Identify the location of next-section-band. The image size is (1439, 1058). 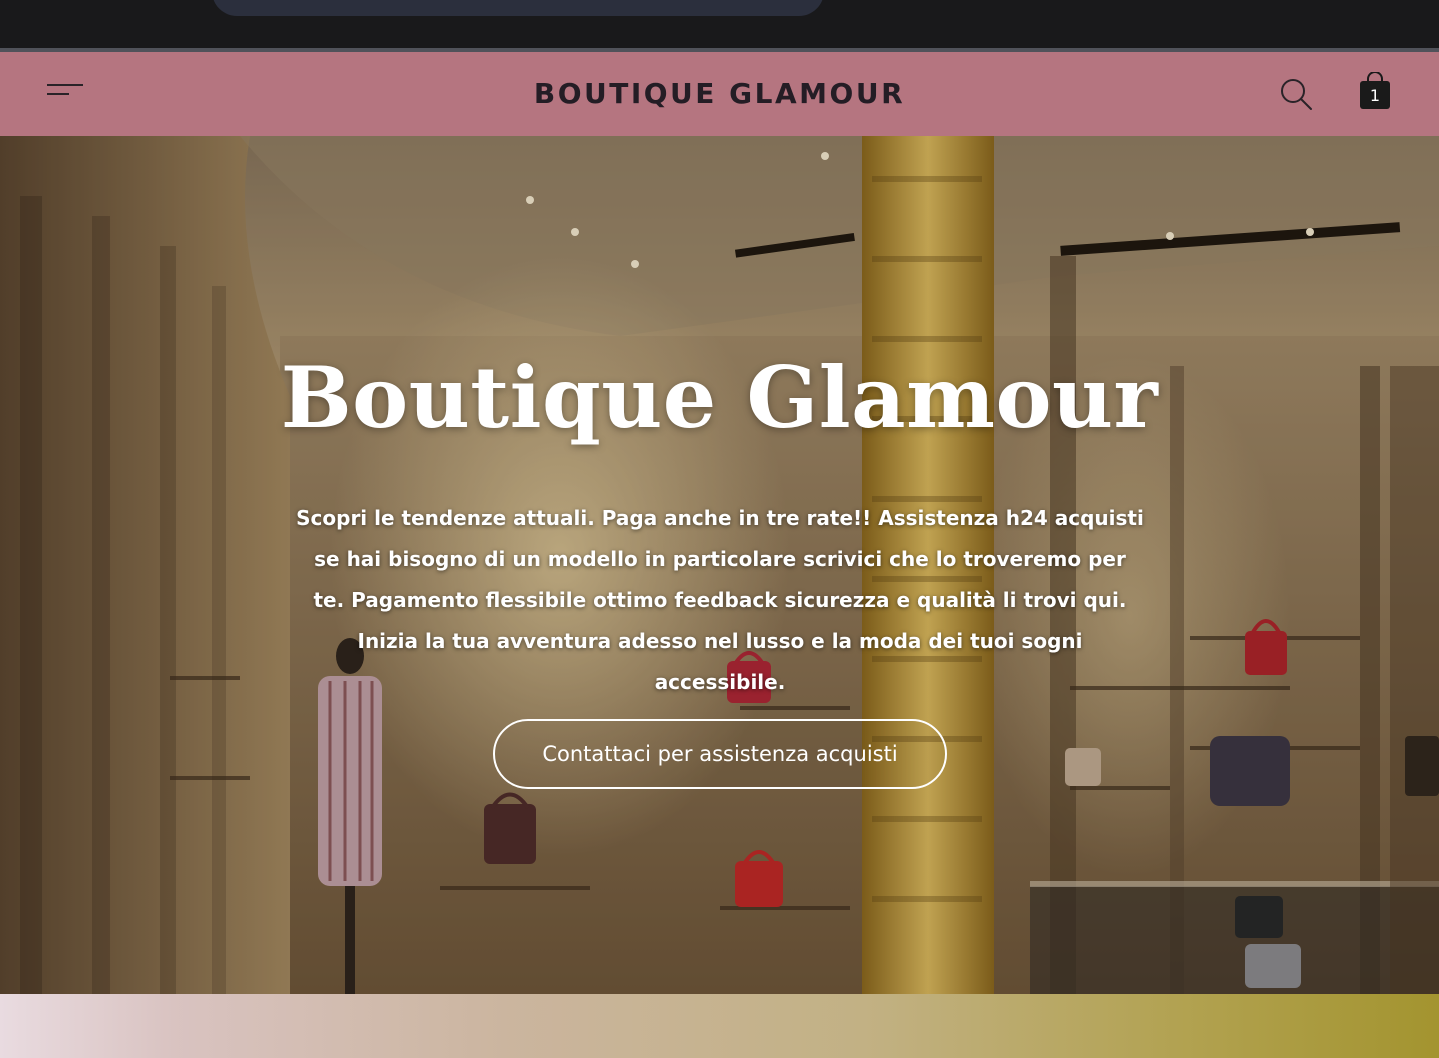
(719, 1026).